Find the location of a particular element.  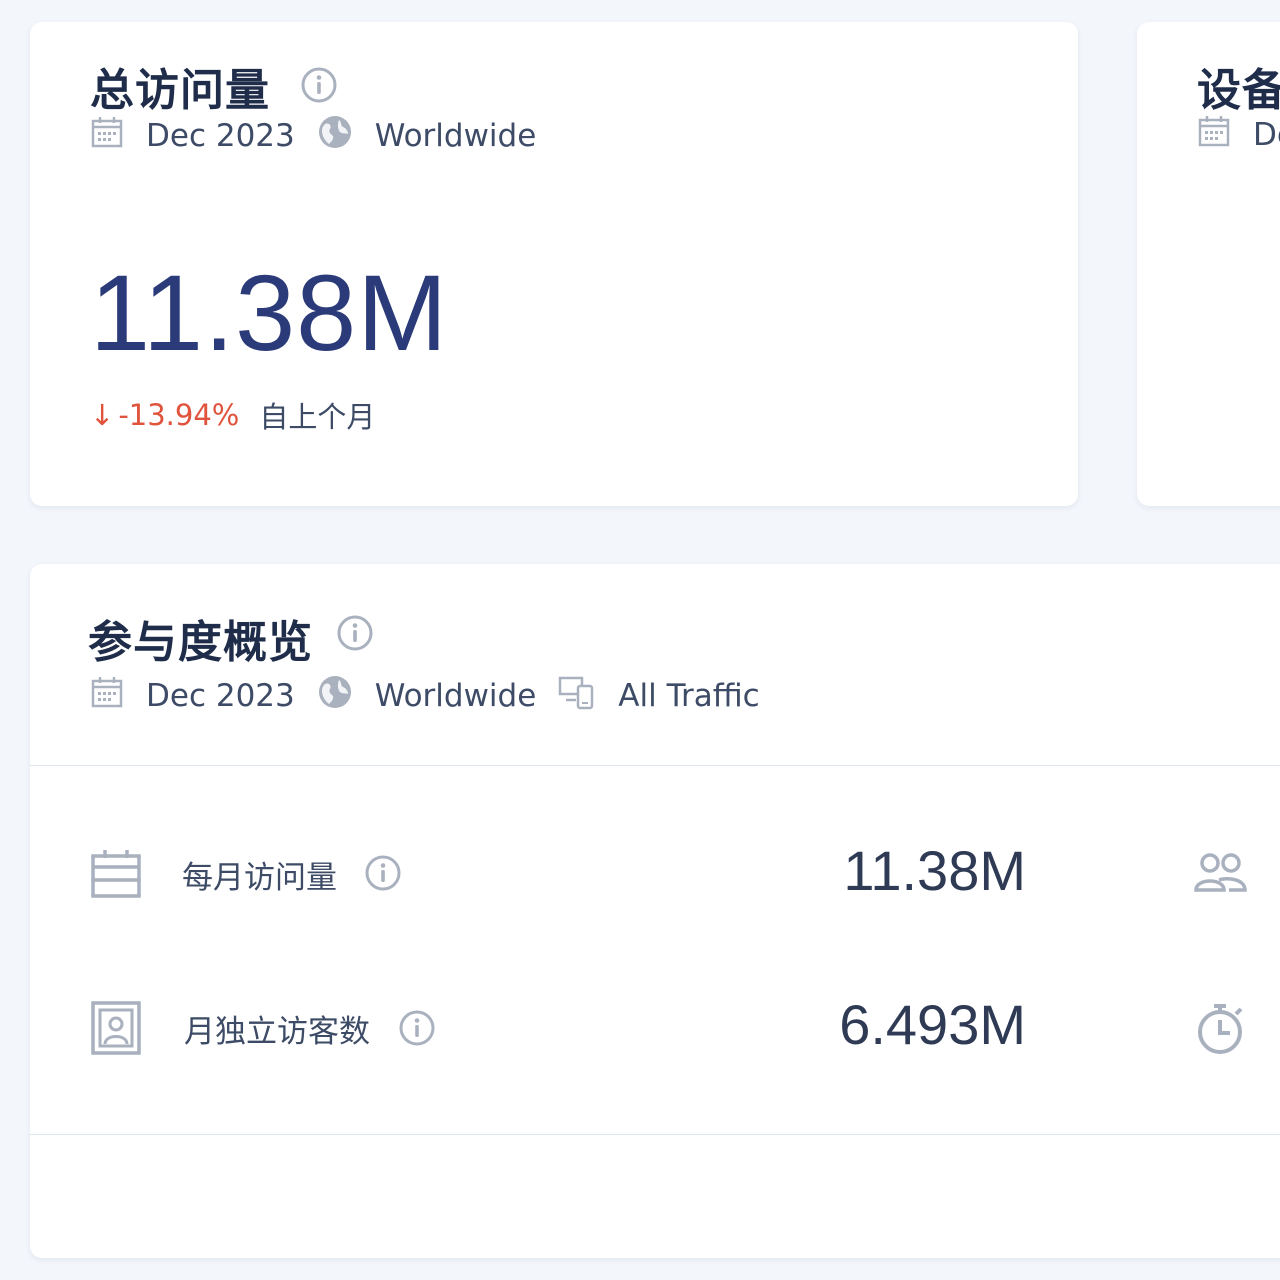

unique-visitors-value: 6.493M is located at coordinates (932, 1024).